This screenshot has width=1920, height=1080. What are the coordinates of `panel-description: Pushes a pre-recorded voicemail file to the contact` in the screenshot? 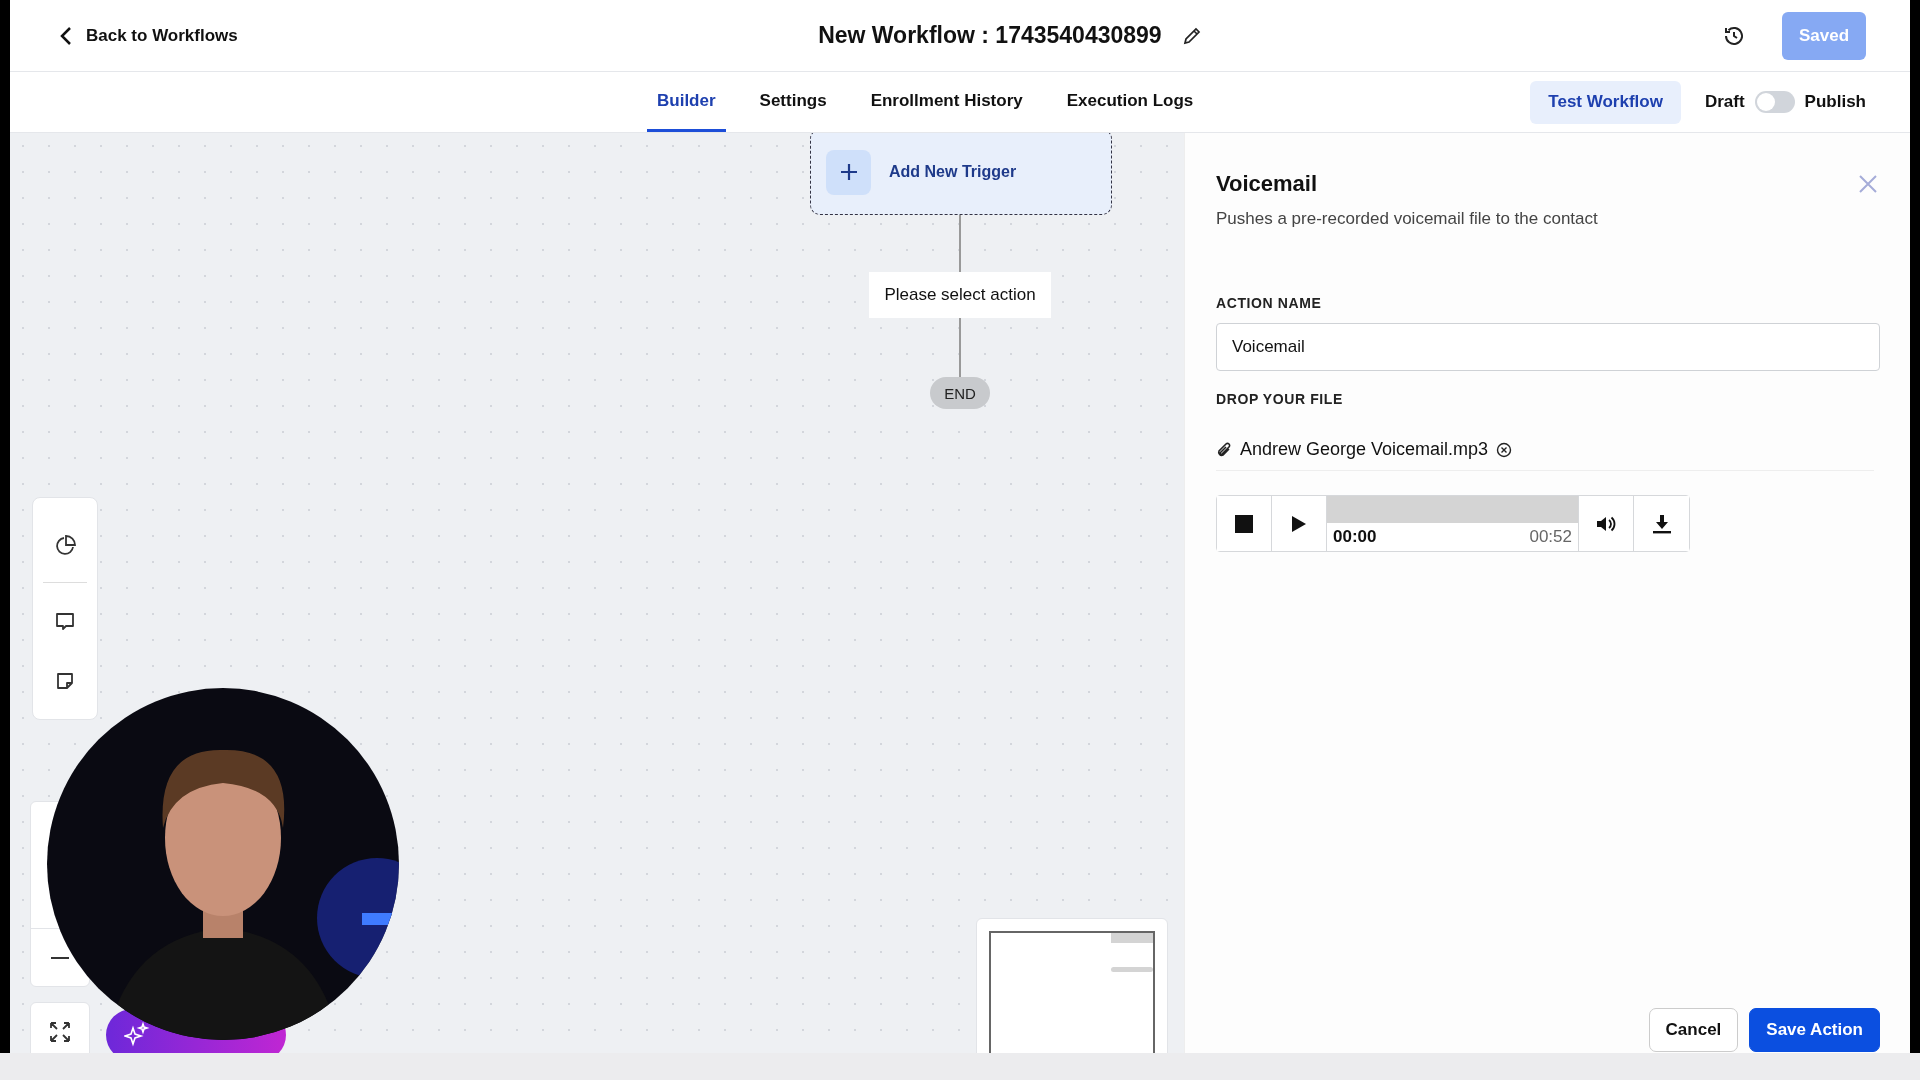 It's located at (1407, 219).